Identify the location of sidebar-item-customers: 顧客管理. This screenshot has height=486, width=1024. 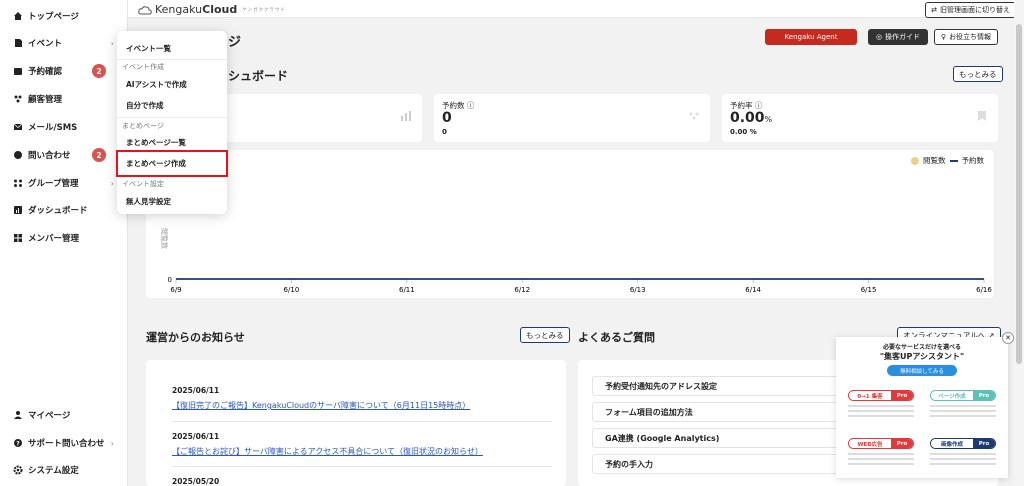
(64, 99).